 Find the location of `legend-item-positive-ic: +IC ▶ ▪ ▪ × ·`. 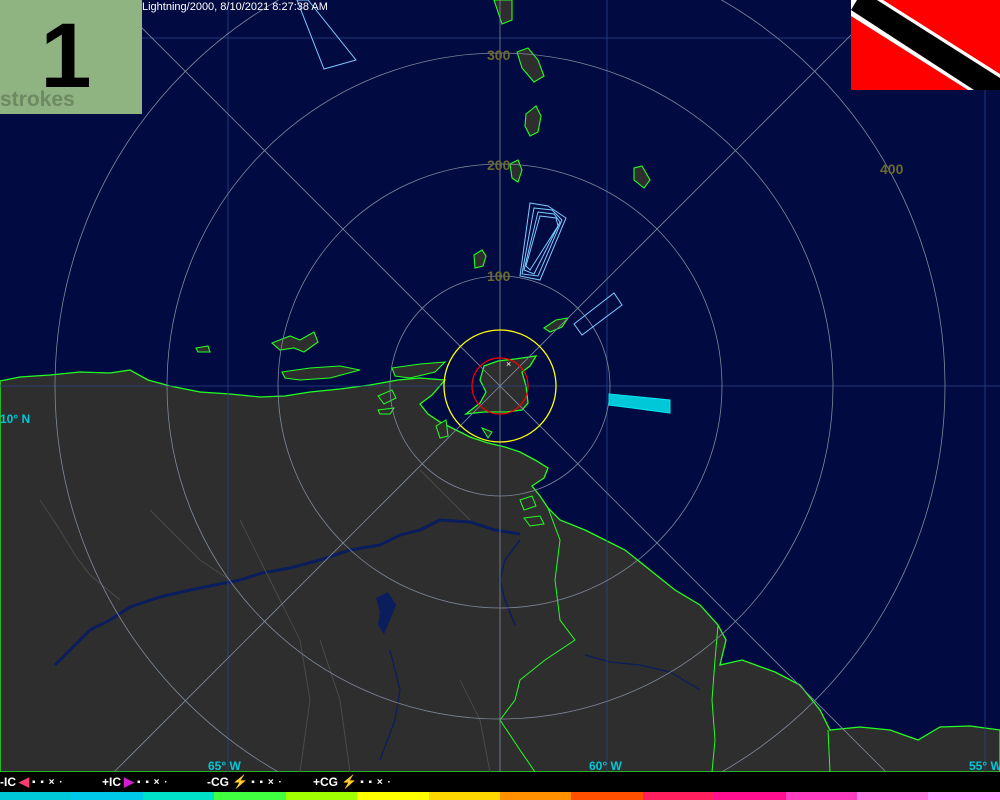

legend-item-positive-ic: +IC ▶ ▪ ▪ × · is located at coordinates (135, 782).